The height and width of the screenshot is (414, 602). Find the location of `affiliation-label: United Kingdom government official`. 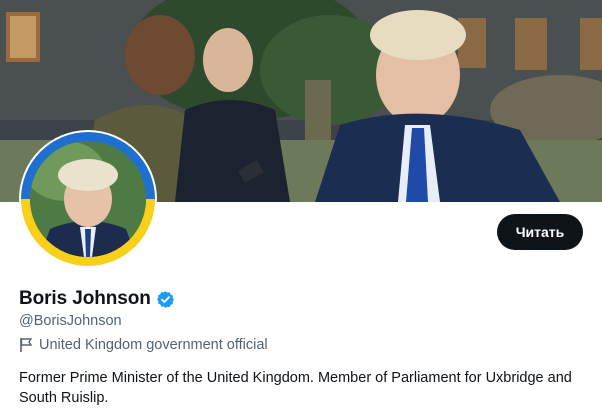

affiliation-label: United Kingdom government official is located at coordinates (153, 345).